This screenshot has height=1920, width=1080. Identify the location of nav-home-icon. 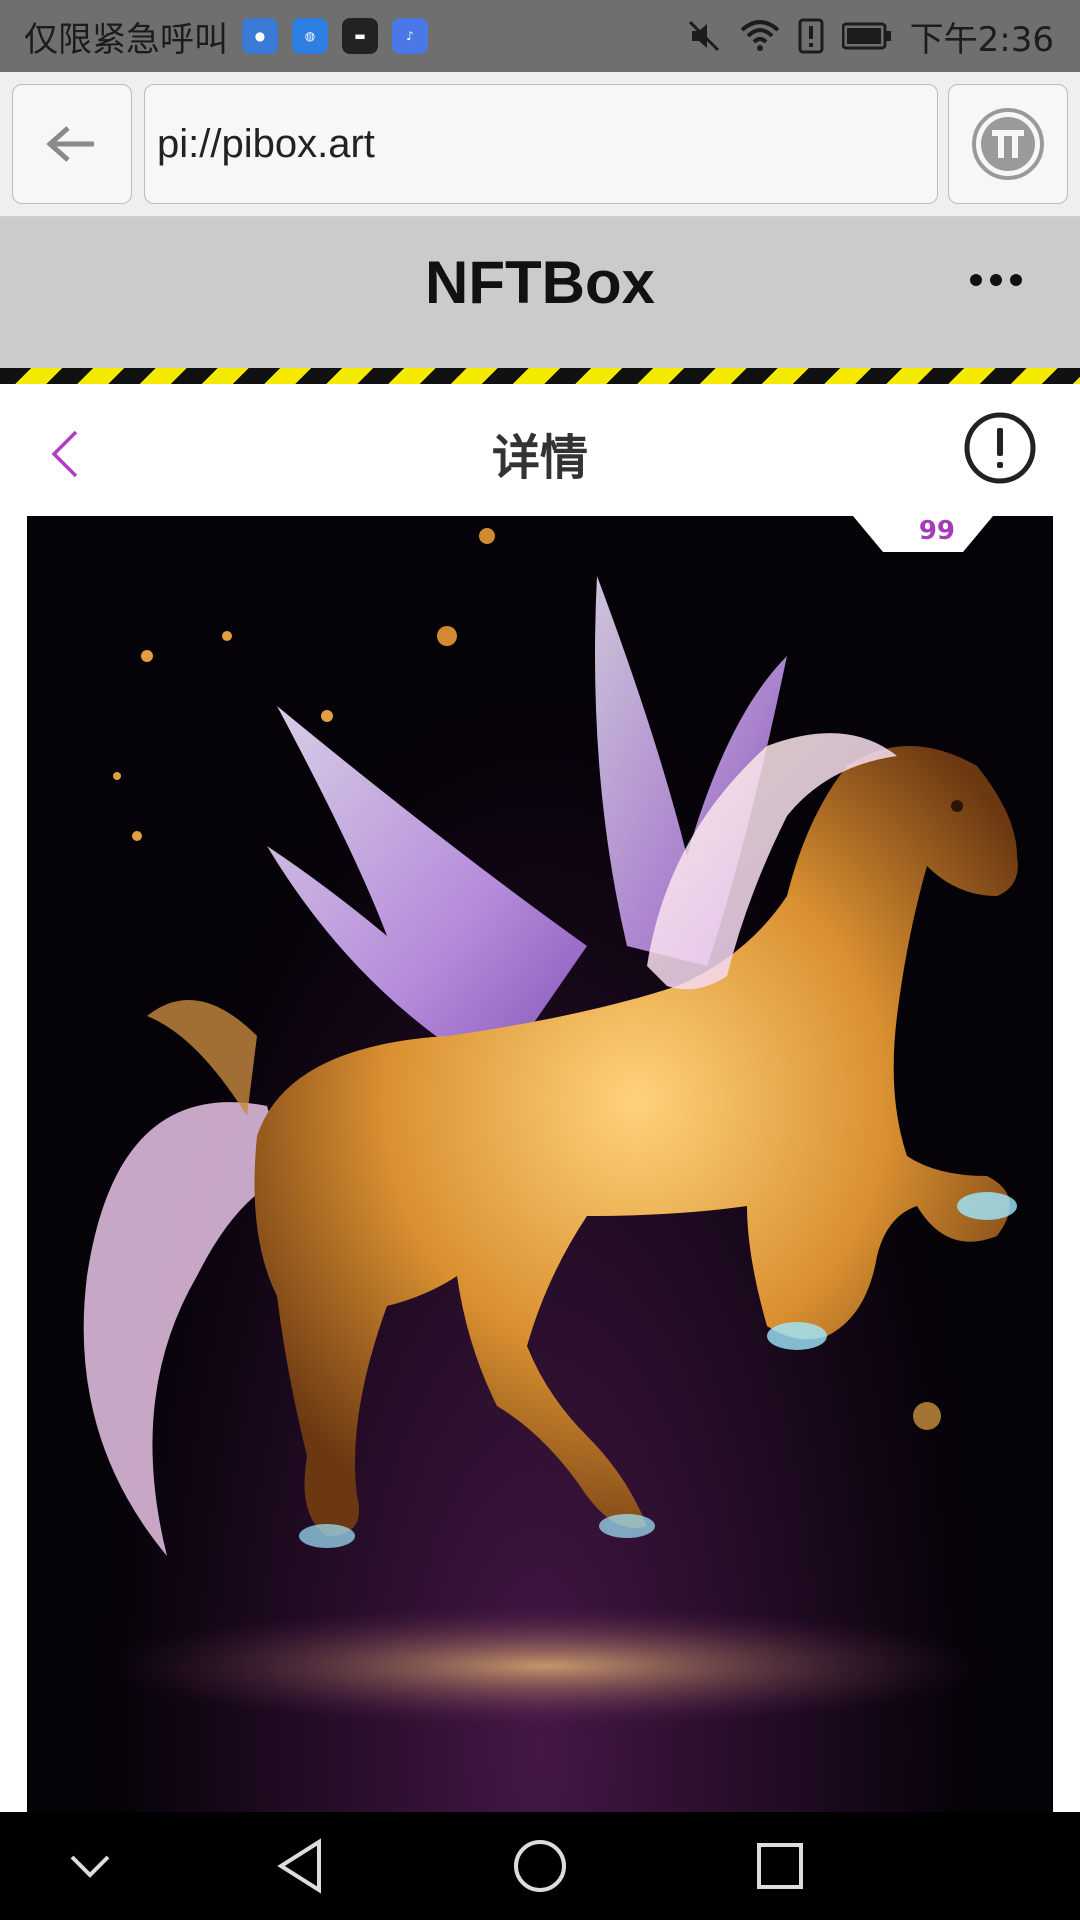
(540, 1866).